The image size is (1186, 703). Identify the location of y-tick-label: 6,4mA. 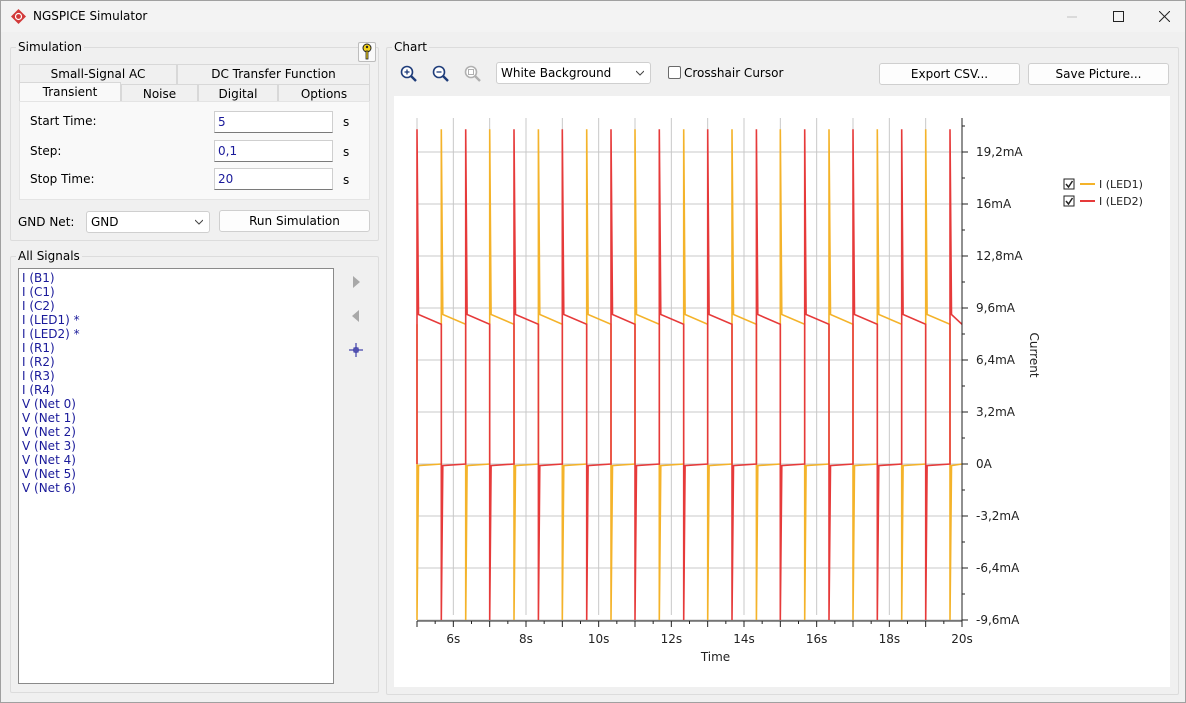
(996, 360).